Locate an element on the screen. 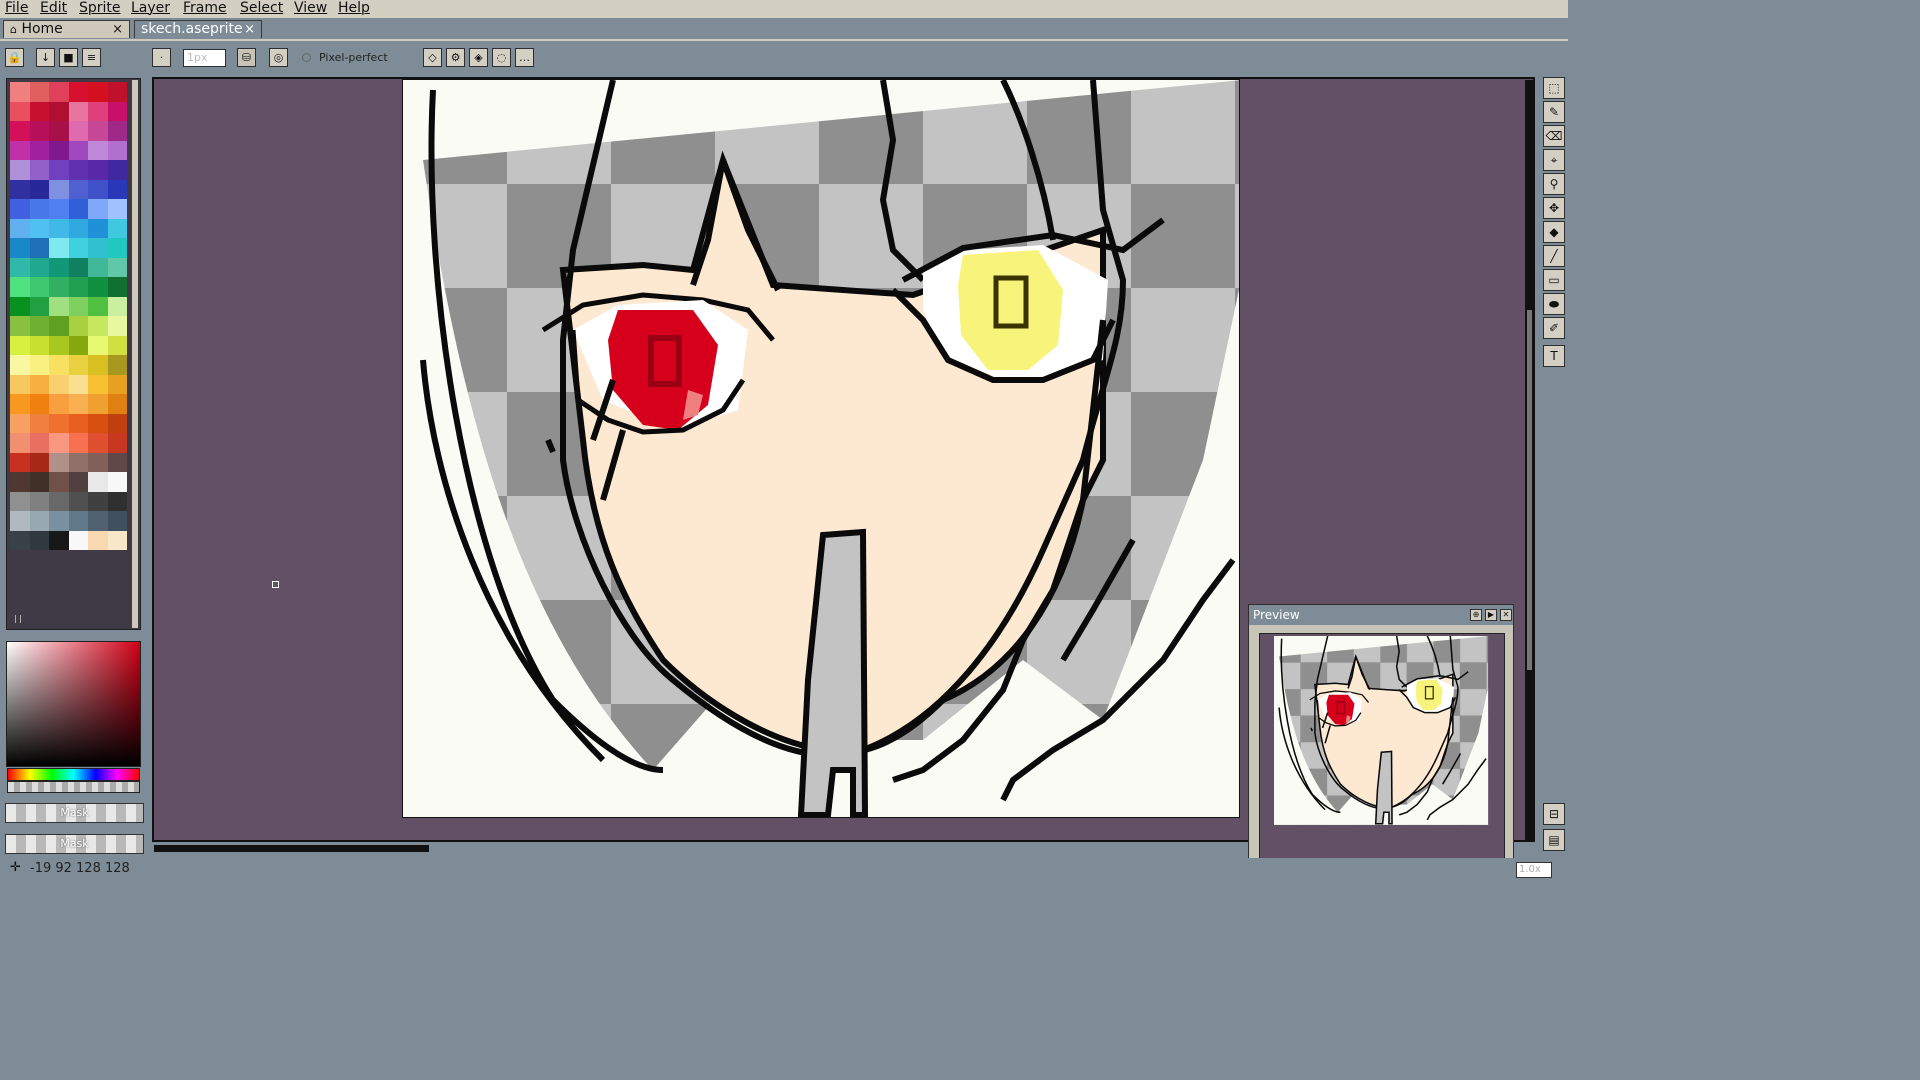  tab-home: ⌂ Home × is located at coordinates (66, 29).